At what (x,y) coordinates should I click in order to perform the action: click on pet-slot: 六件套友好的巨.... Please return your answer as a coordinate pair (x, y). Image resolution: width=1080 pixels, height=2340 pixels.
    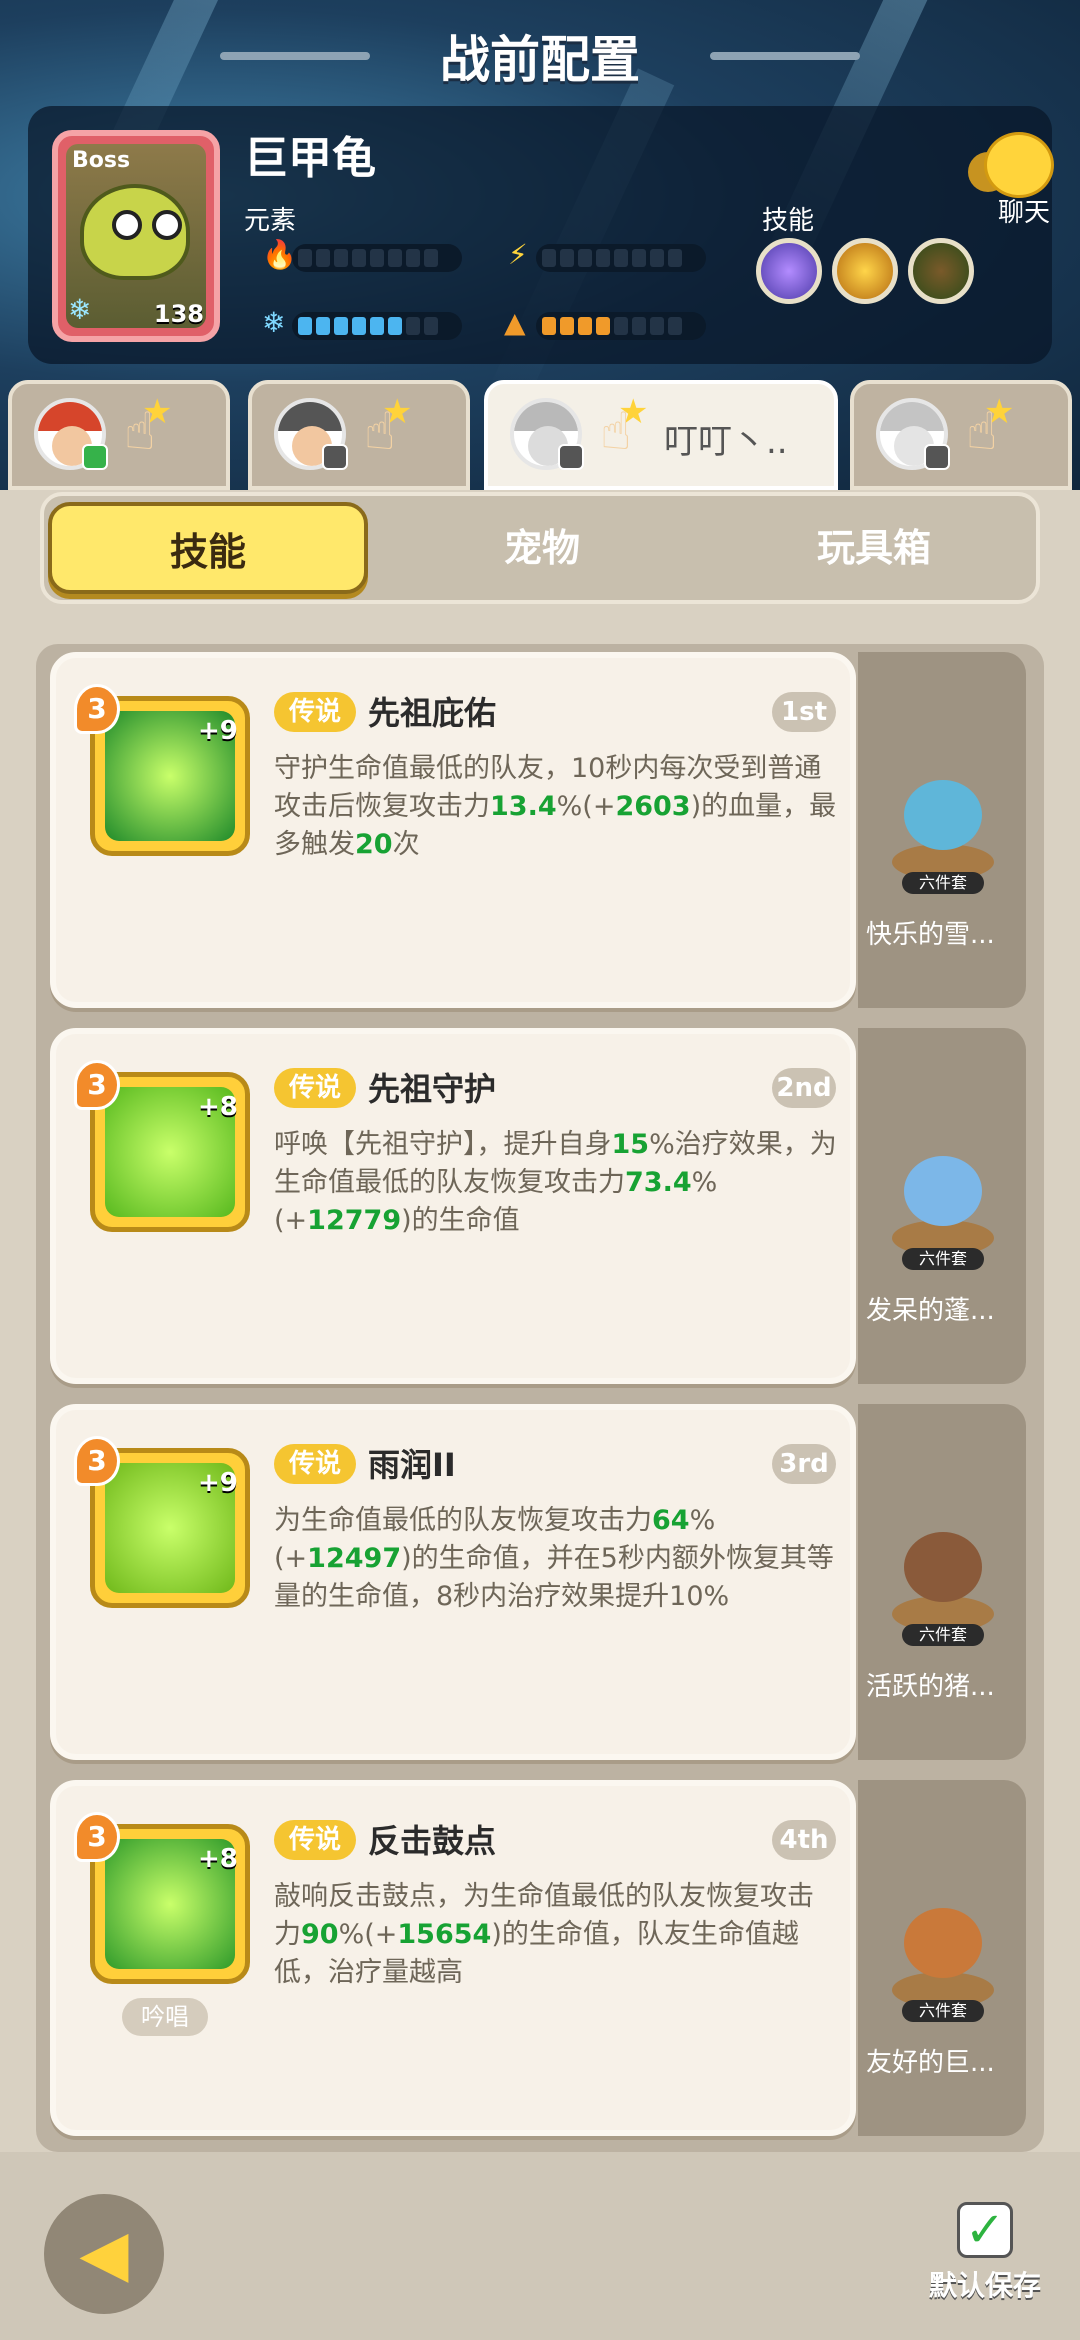
    Looking at the image, I should click on (942, 1958).